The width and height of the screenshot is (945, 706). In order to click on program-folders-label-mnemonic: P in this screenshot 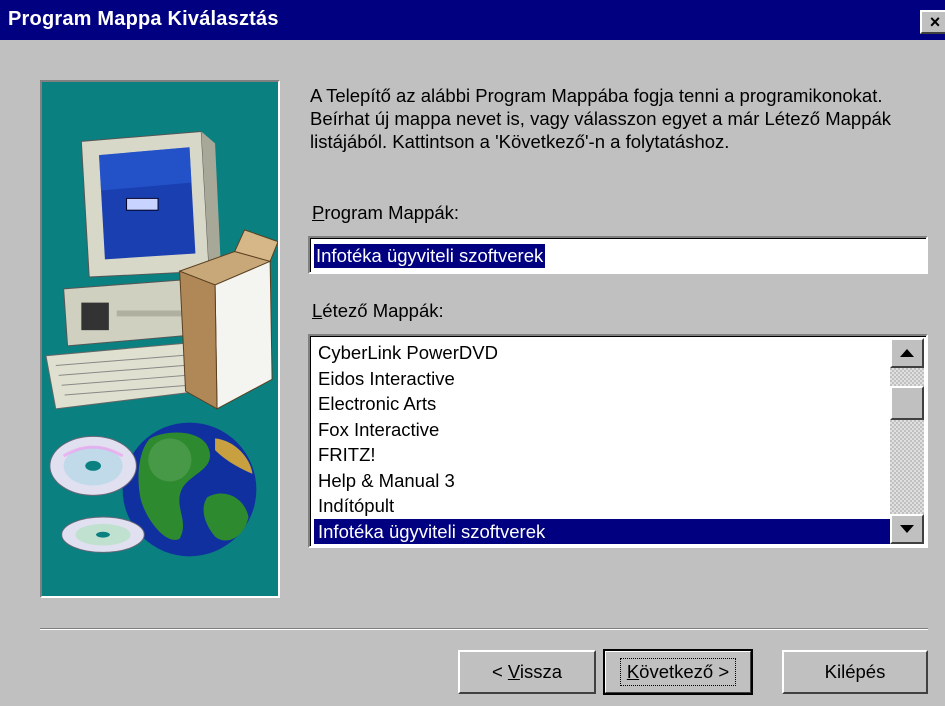, I will do `click(318, 212)`.